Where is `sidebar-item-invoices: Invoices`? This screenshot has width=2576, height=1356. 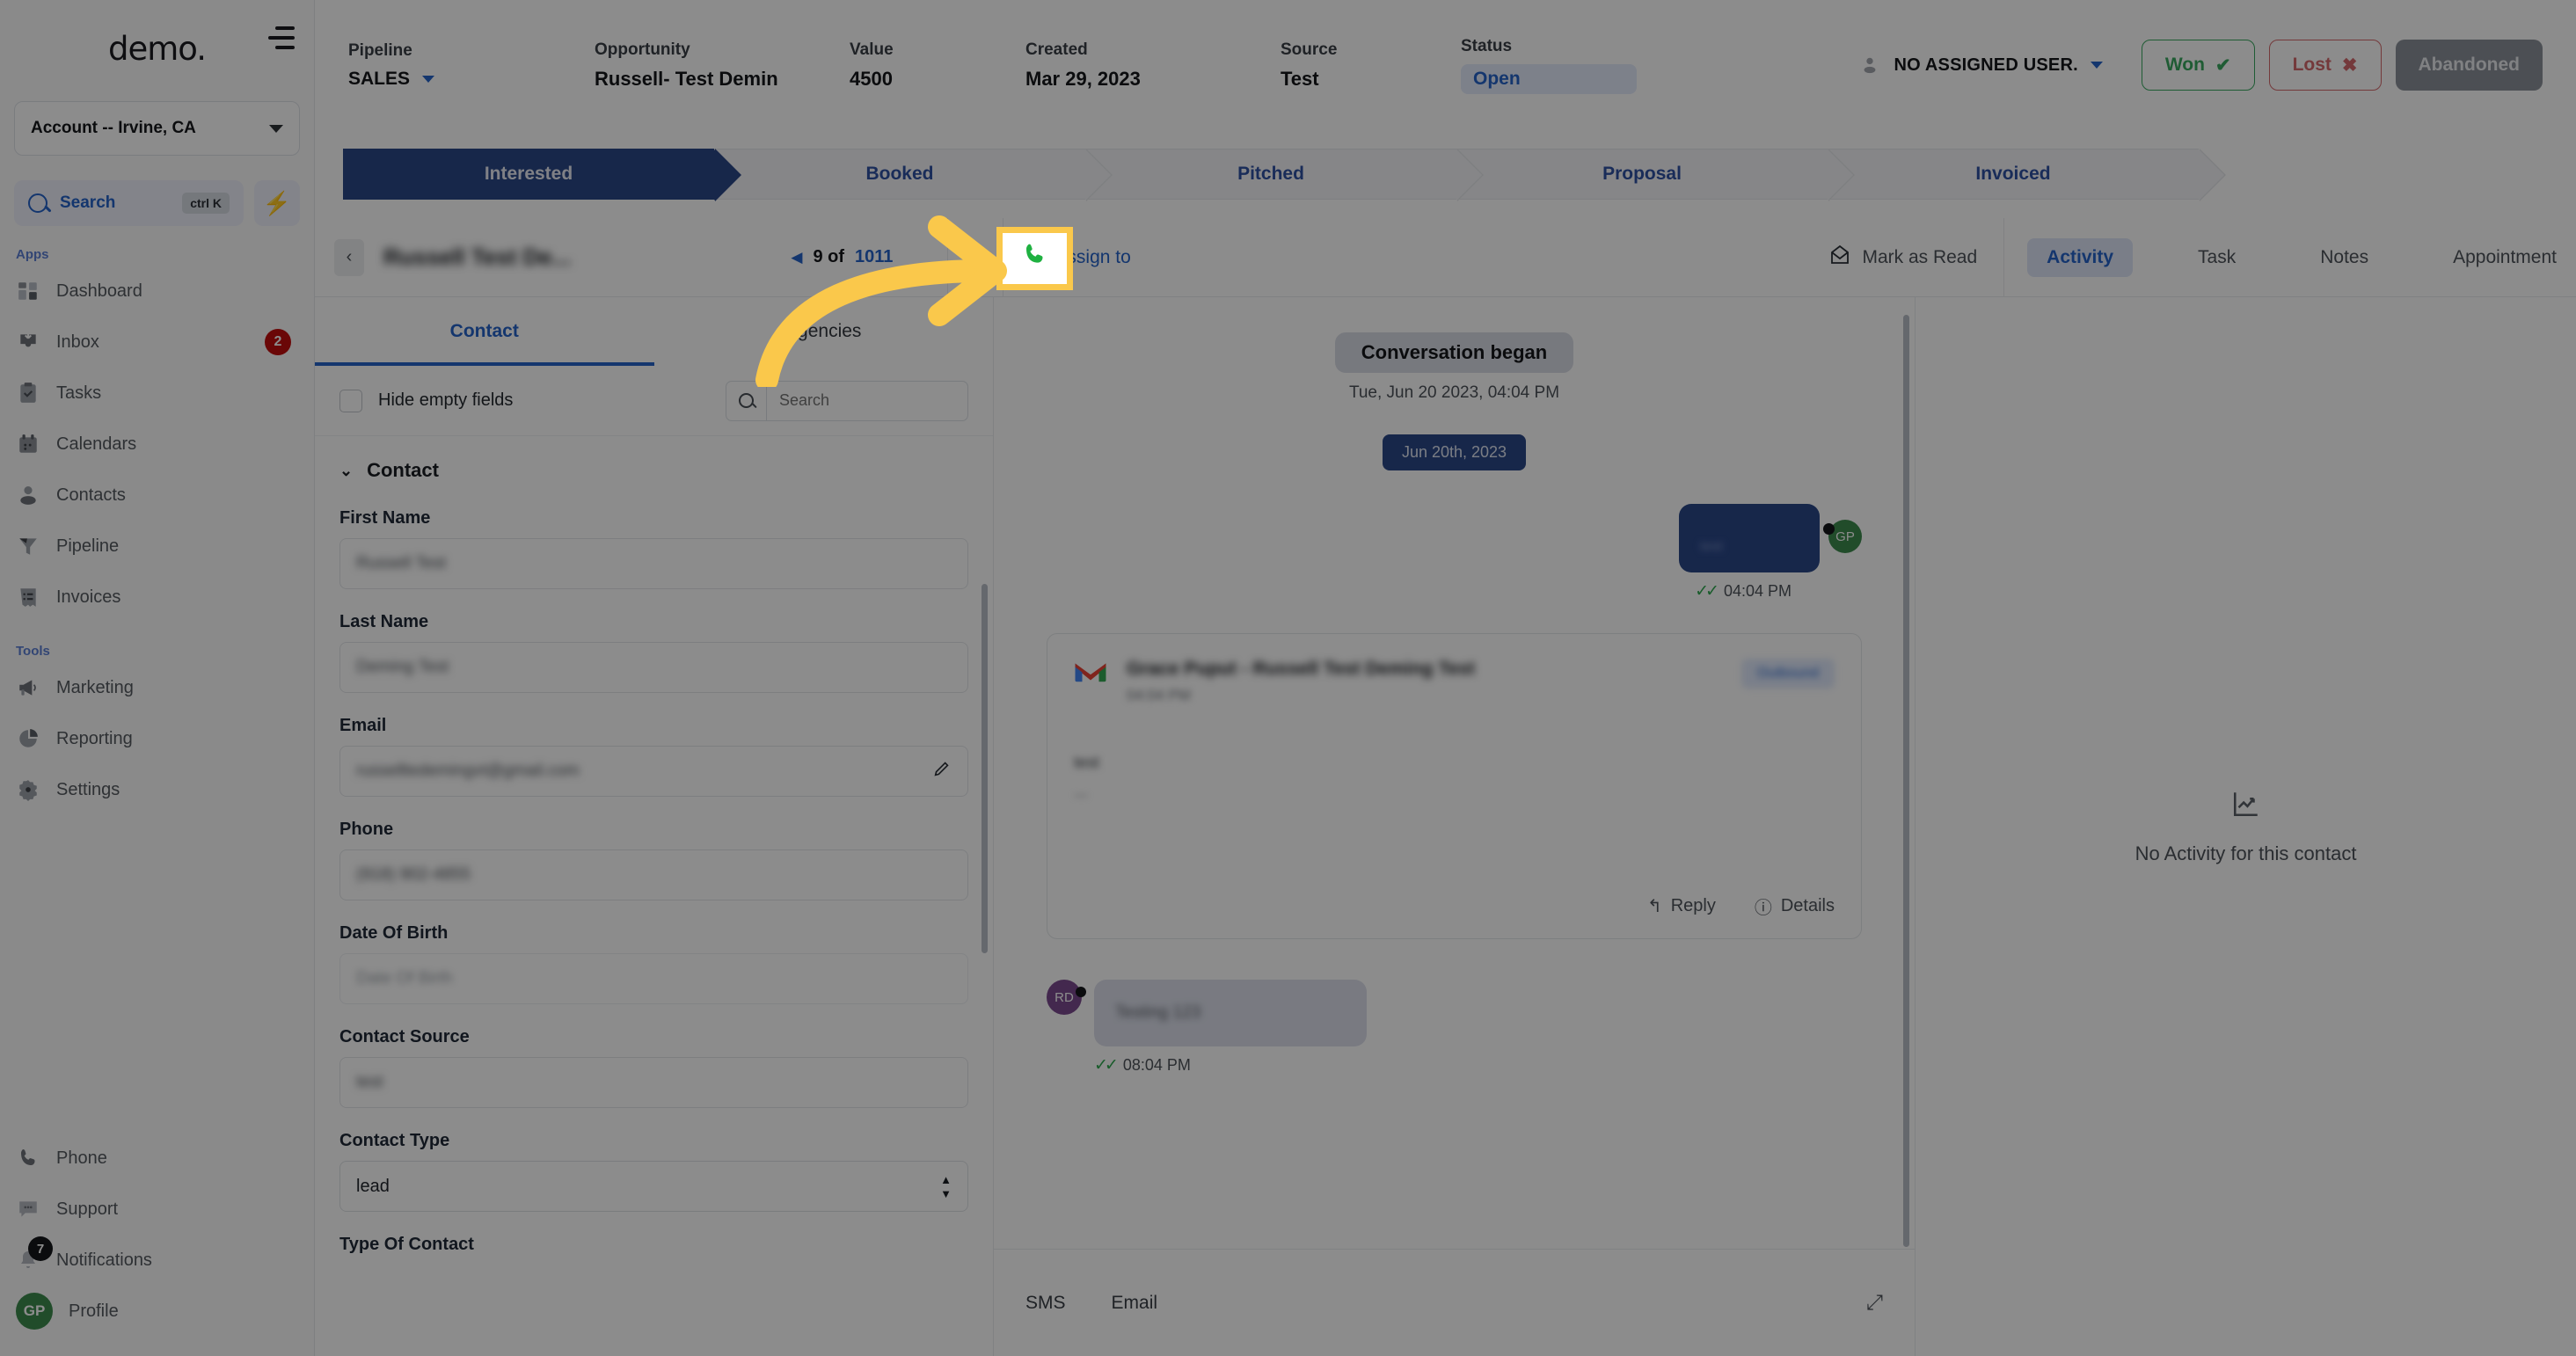
sidebar-item-invoices: Invoices is located at coordinates (157, 597).